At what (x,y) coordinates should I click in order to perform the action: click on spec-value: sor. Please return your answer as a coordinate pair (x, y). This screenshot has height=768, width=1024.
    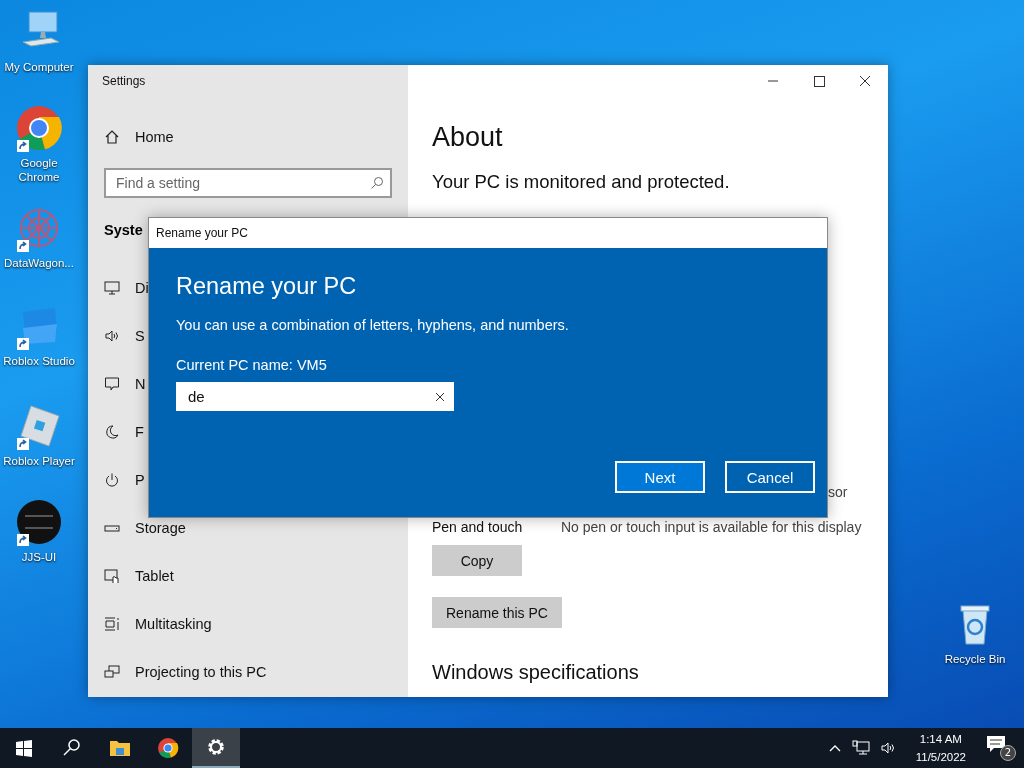
    Looking at the image, I should click on (838, 492).